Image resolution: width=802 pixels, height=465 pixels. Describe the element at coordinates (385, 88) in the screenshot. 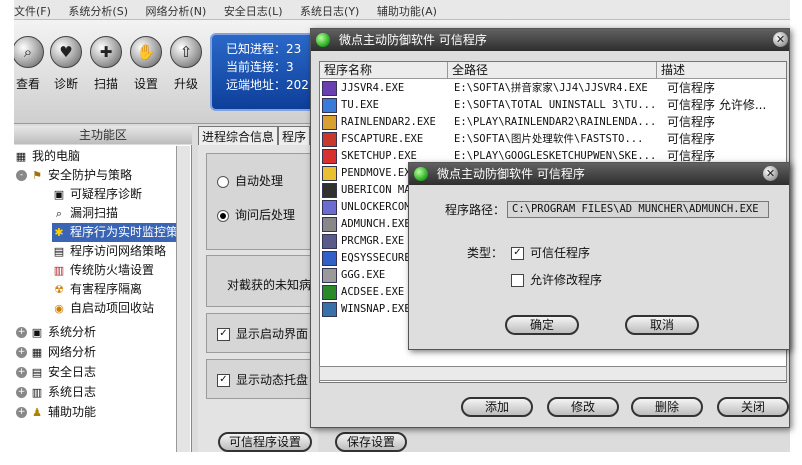

I see `row-name-cell: JJSVR4.EXE` at that location.